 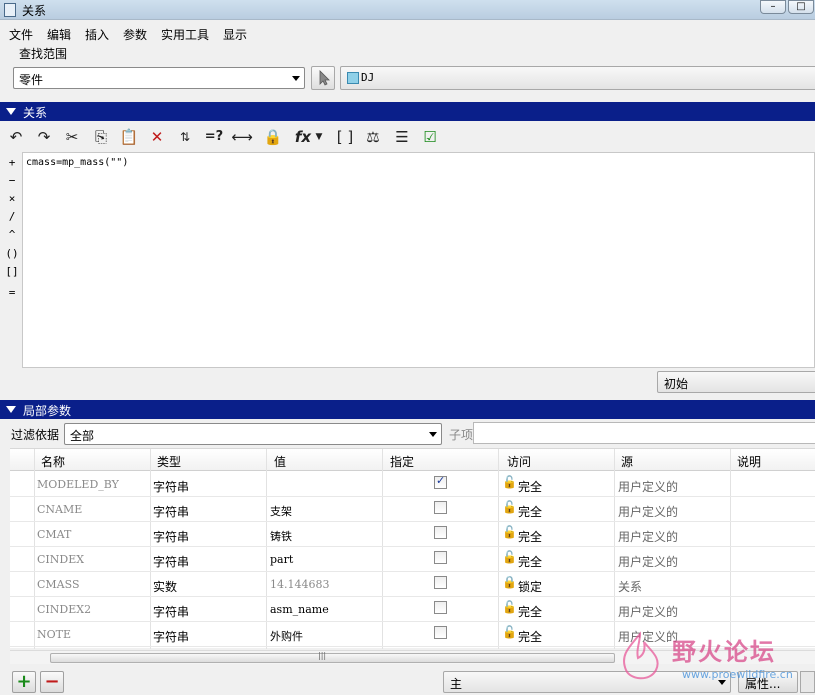 What do you see at coordinates (157, 137) in the screenshot?
I see `delete-icon: ✕` at bounding box center [157, 137].